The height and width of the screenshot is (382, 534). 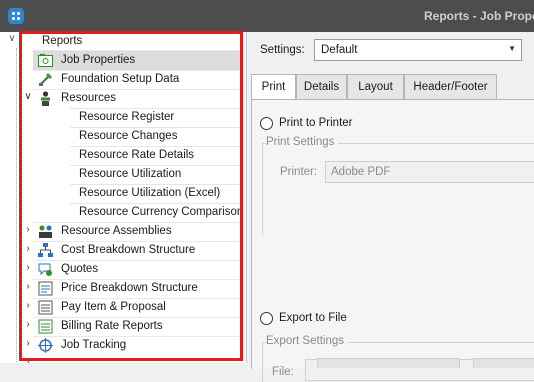 I want to click on tree-item-label: Resource Utilization, so click(x=130, y=174).